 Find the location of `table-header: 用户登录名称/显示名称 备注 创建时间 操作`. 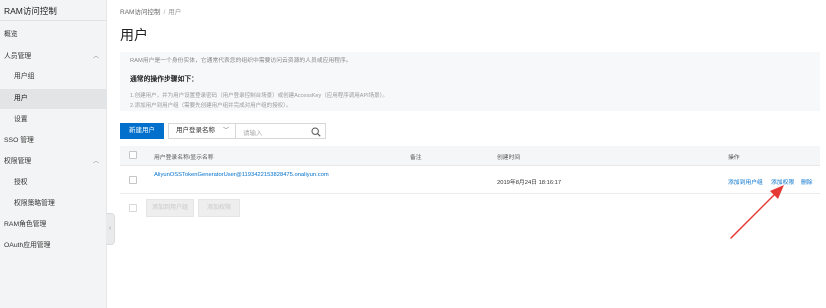

table-header: 用户登录名称/显示名称 备注 创建时间 操作 is located at coordinates (470, 156).